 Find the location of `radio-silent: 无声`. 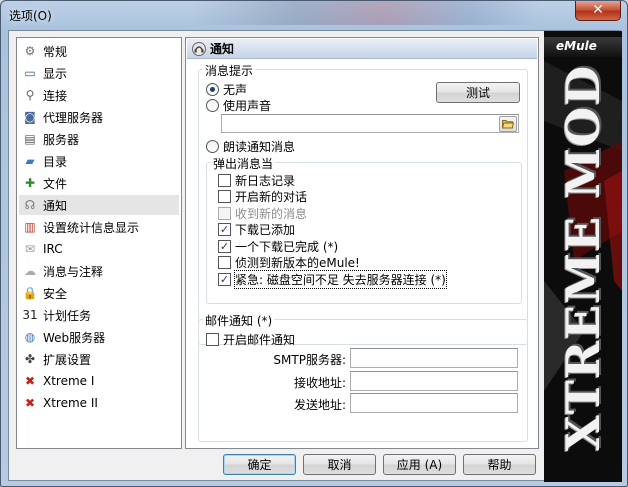

radio-silent: 无声 is located at coordinates (226, 89).